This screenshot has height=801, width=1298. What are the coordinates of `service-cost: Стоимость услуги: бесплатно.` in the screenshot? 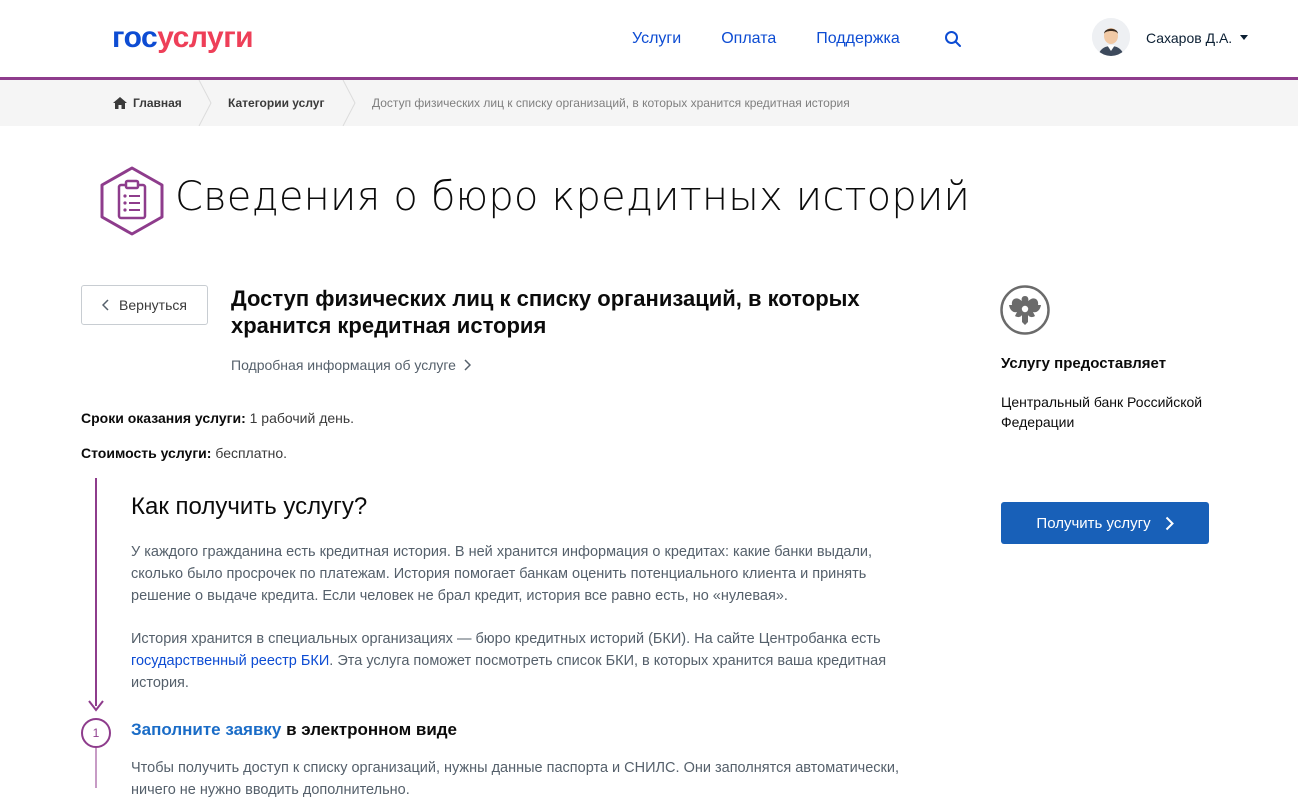 It's located at (184, 453).